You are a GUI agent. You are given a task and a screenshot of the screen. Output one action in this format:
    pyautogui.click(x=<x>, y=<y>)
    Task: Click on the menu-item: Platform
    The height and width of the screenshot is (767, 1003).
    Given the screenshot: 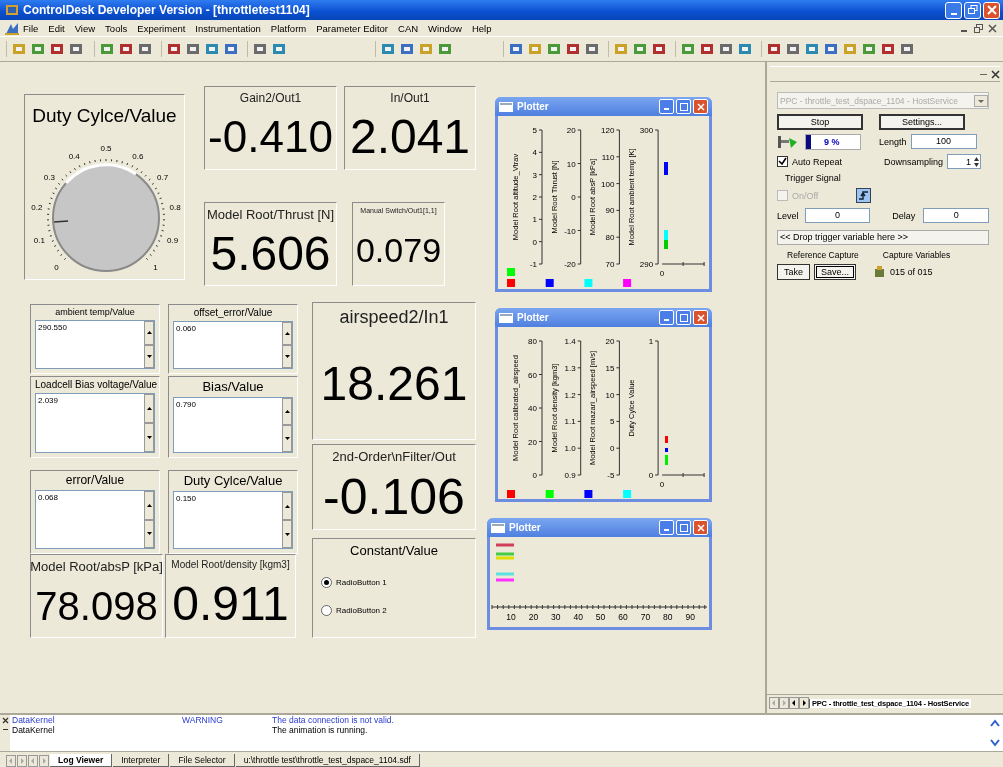 What is the action you would take?
    pyautogui.click(x=288, y=28)
    